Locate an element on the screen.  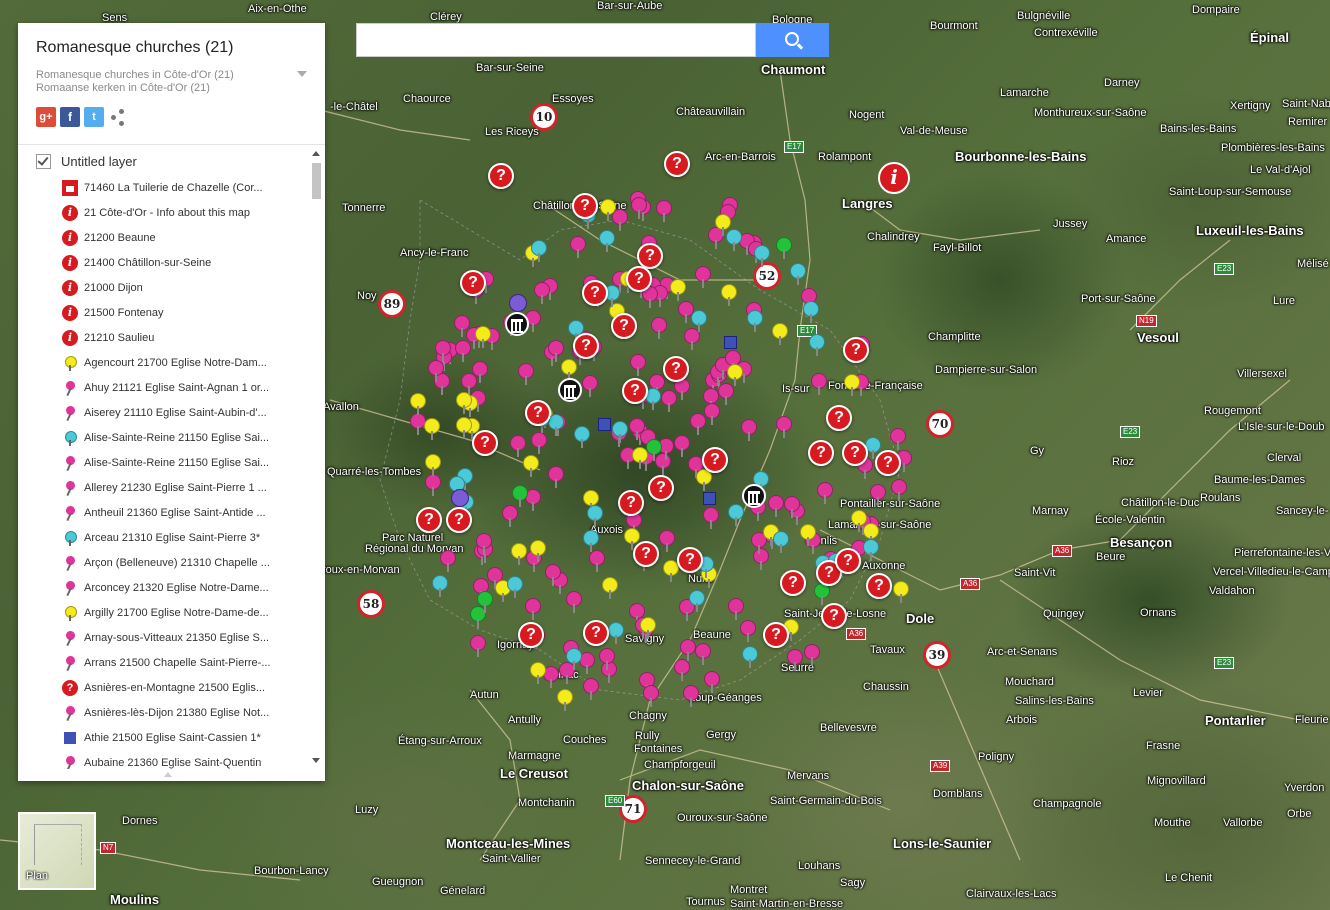
search-box is located at coordinates (556, 40).